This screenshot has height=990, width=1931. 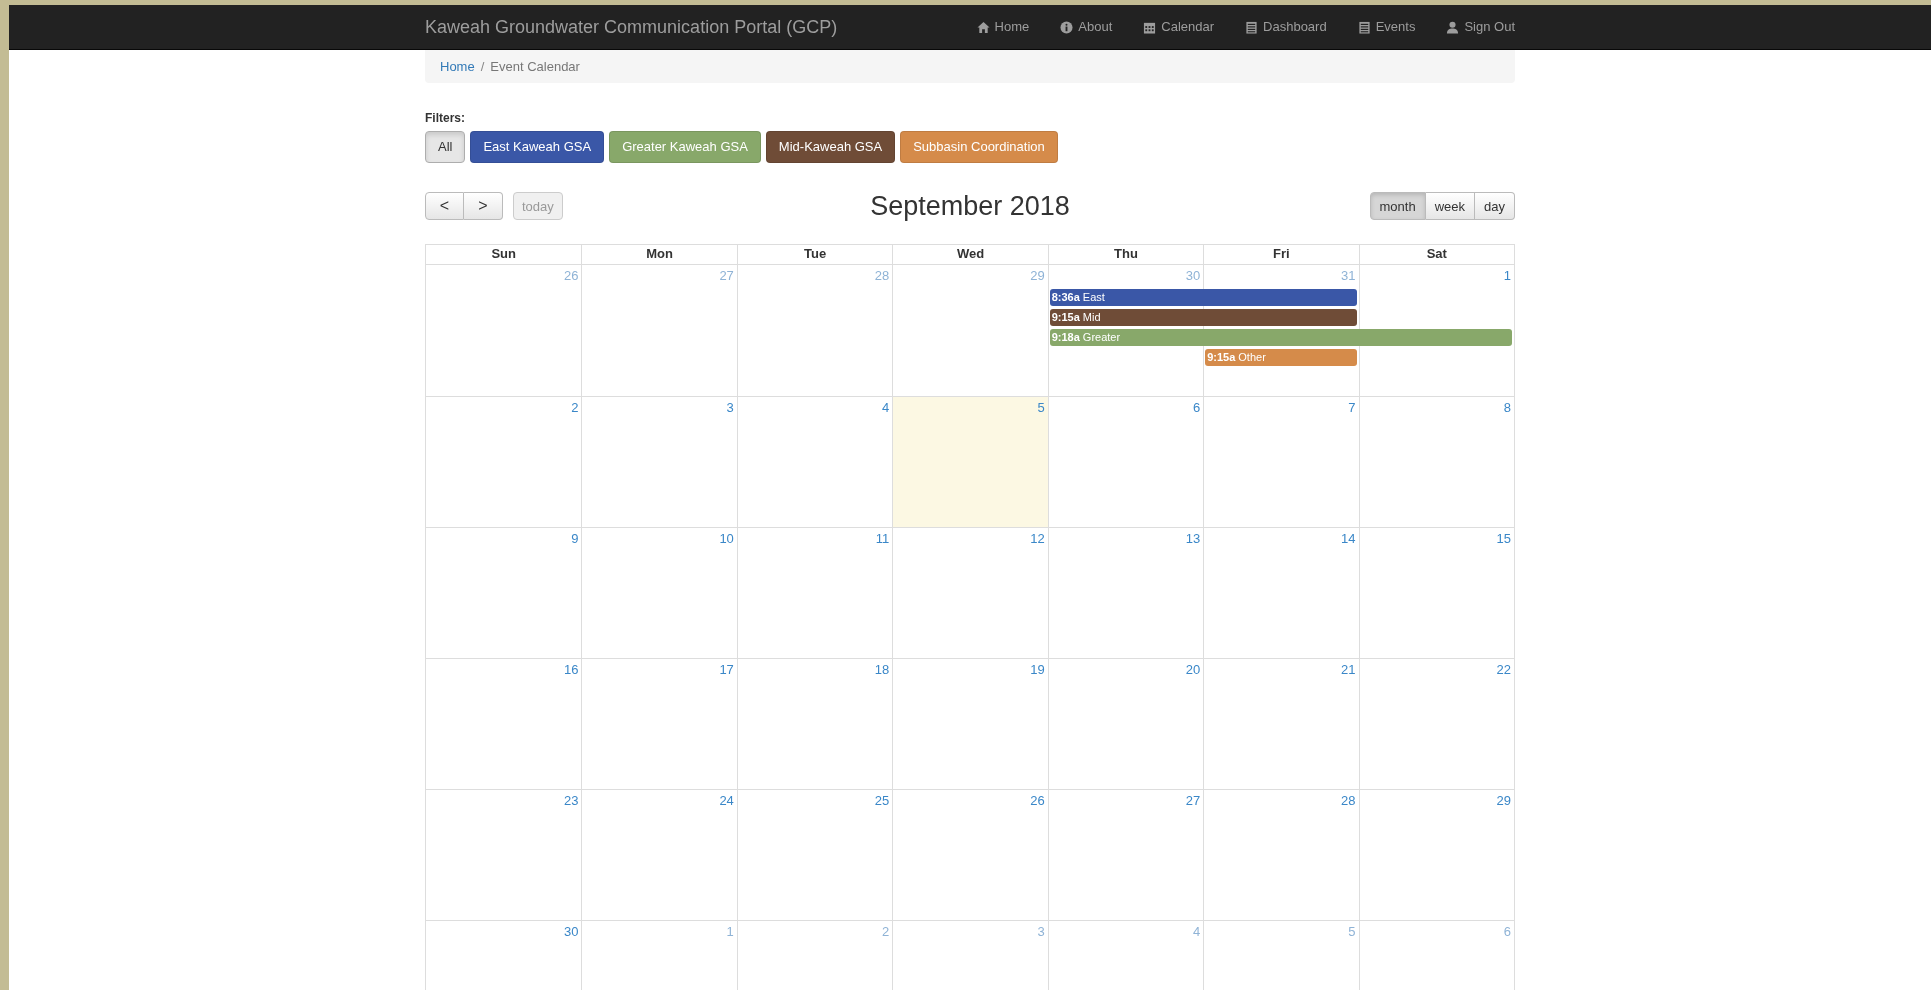 I want to click on nav-link: Events, so click(x=1386, y=27).